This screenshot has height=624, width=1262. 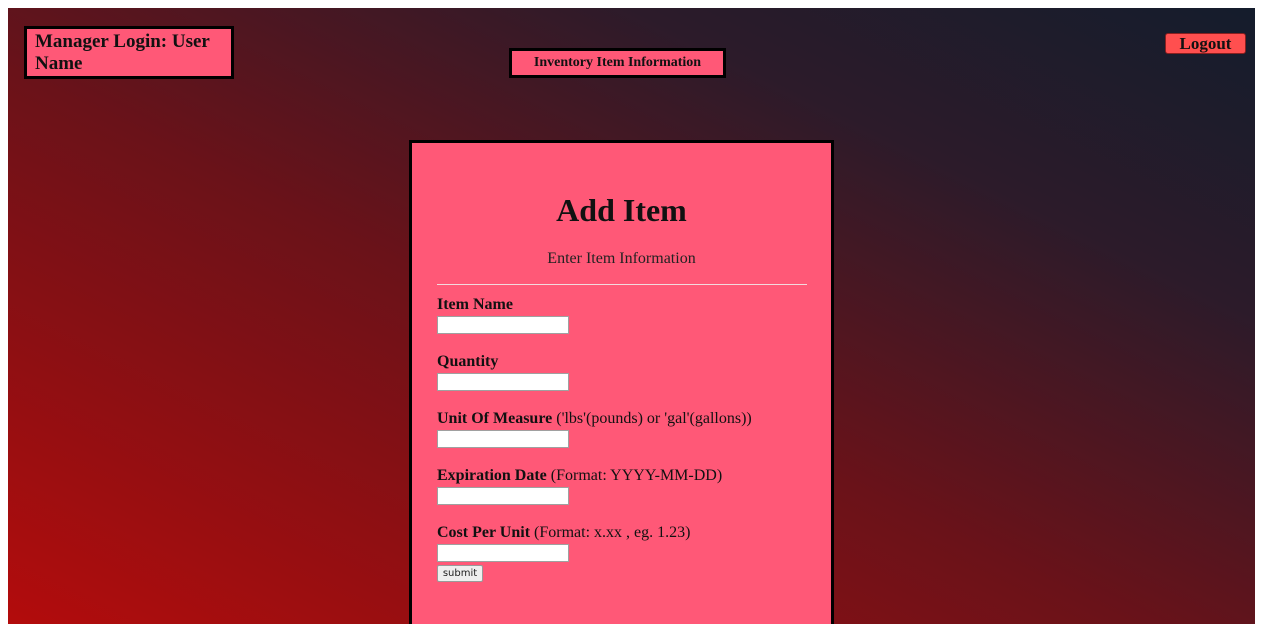 What do you see at coordinates (564, 532) in the screenshot?
I see `cost-per-unit-label: Cost Per Unit (Format: x.xx , eg. 1.23)` at bounding box center [564, 532].